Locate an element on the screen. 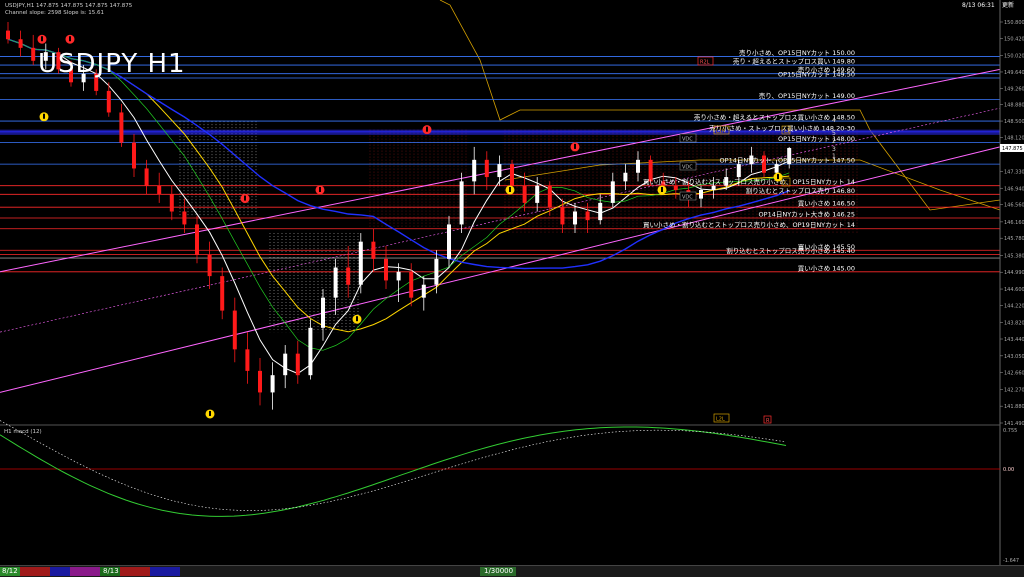 This screenshot has height=577, width=1024. price-tick-label: 146.560 is located at coordinates (1014, 206).